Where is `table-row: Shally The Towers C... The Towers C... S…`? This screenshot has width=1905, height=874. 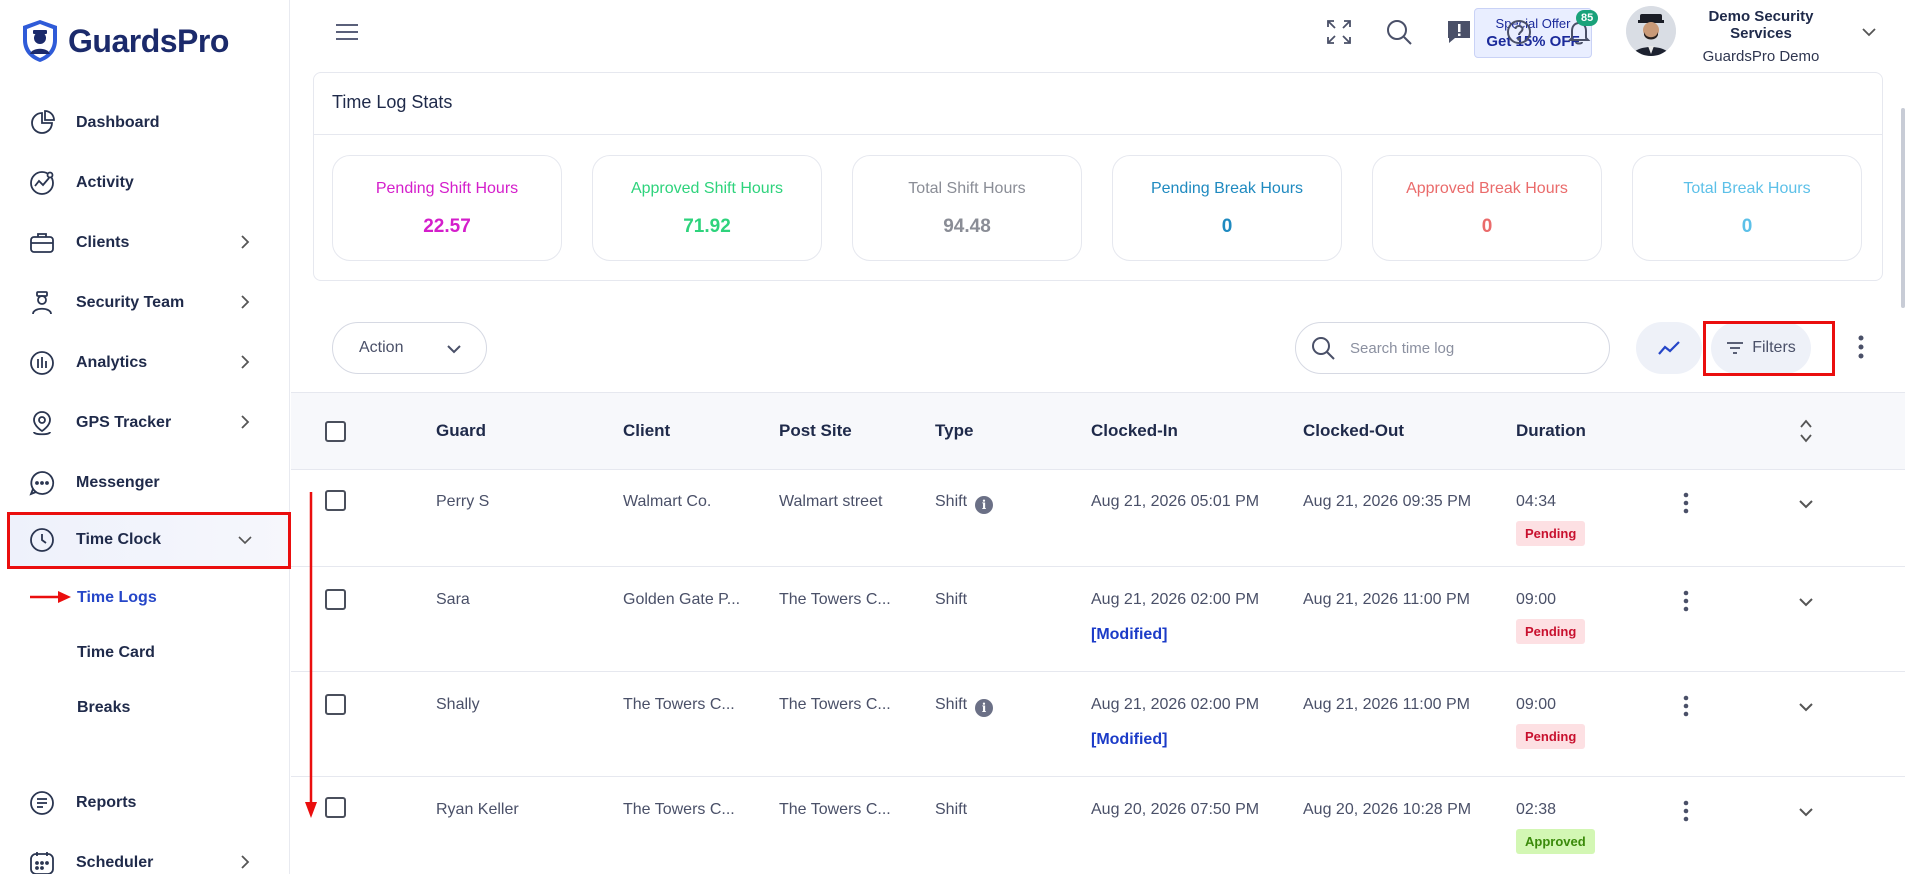
table-row: Shally The Towers C... The Towers C... S… is located at coordinates (1098, 725).